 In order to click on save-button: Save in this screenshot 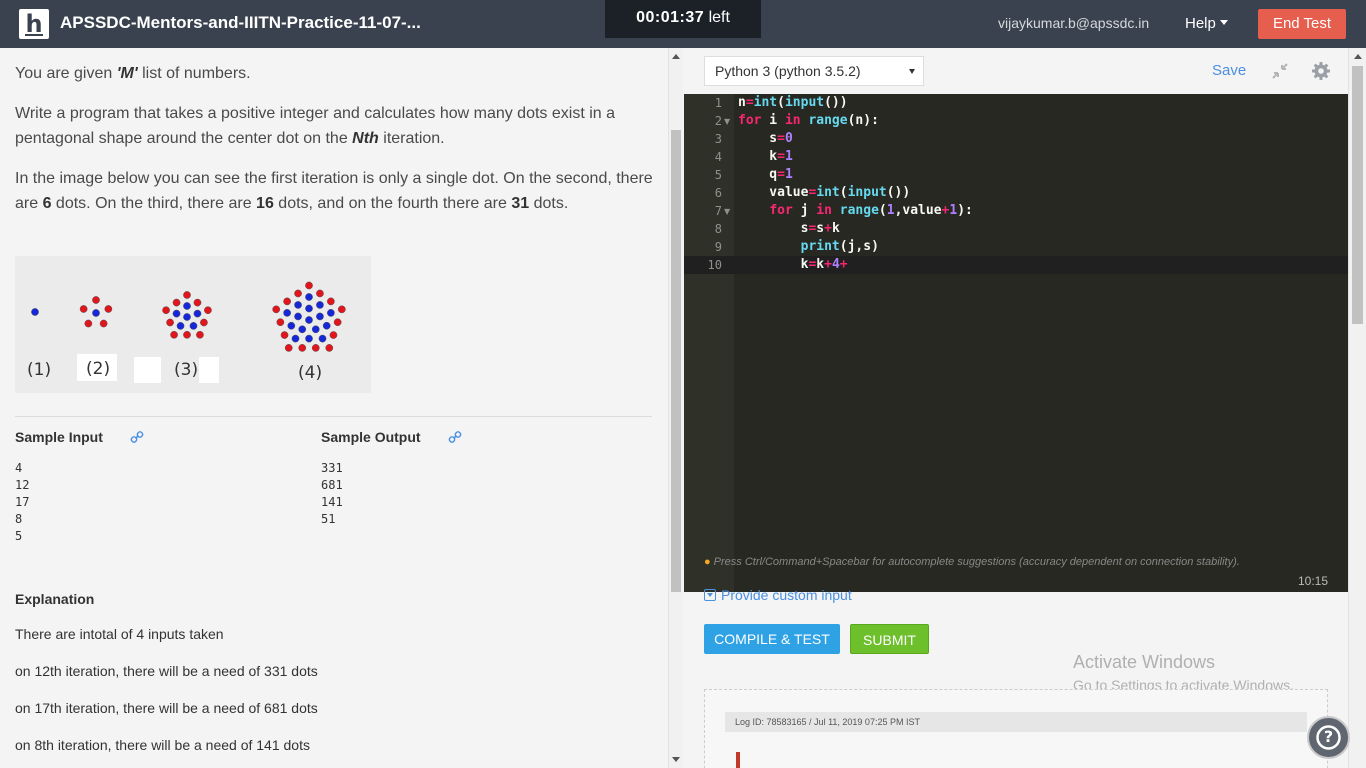, I will do `click(1229, 70)`.